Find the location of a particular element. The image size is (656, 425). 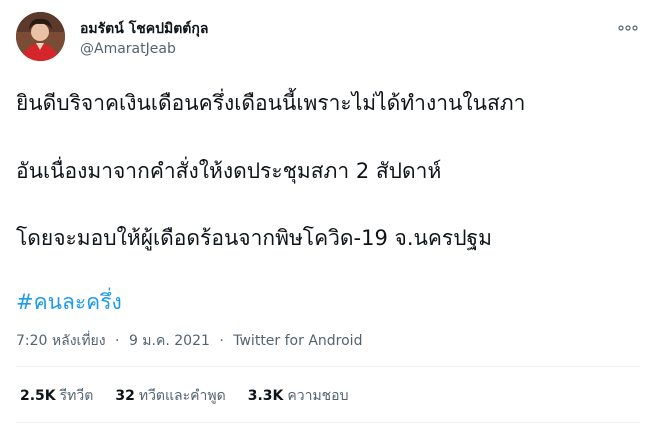

profile-photo-icon is located at coordinates (40, 36).